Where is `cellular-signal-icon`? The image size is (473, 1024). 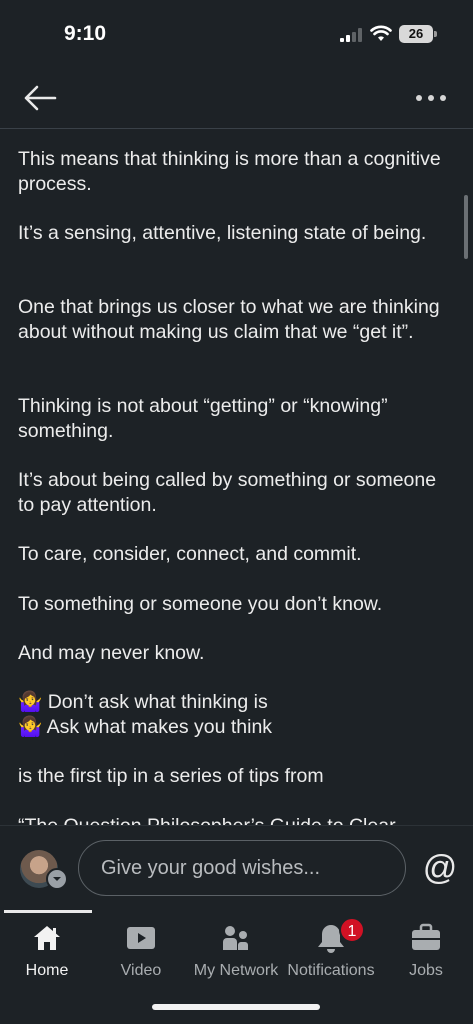 cellular-signal-icon is located at coordinates (351, 35).